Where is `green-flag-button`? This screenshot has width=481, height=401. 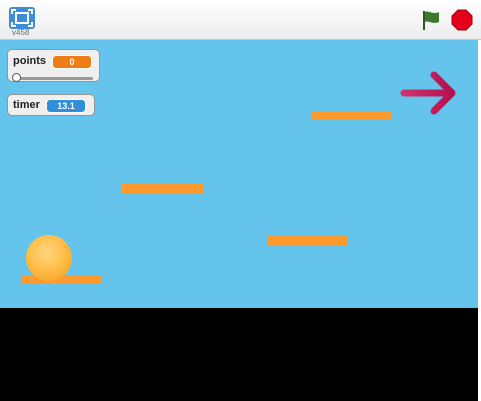 green-flag-button is located at coordinates (431, 20).